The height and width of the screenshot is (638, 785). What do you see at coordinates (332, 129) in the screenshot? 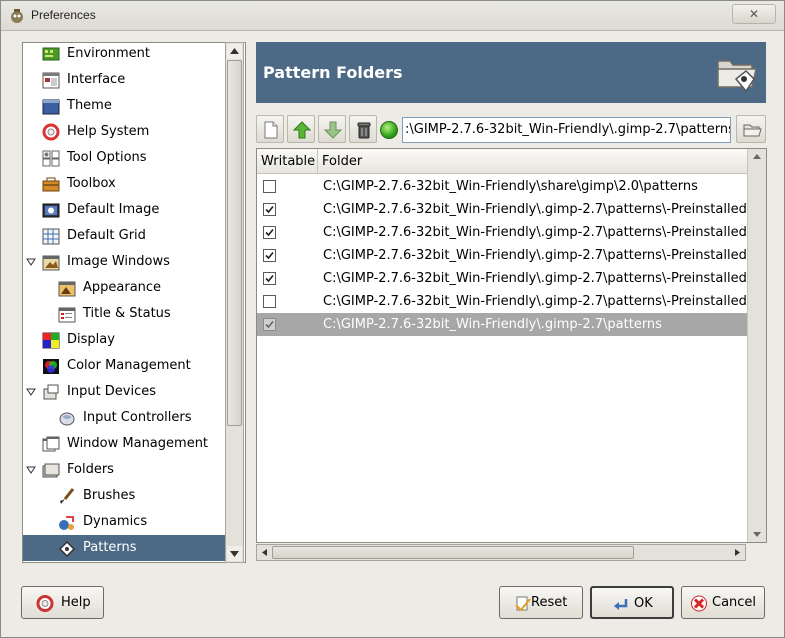
I see `move-down-button` at bounding box center [332, 129].